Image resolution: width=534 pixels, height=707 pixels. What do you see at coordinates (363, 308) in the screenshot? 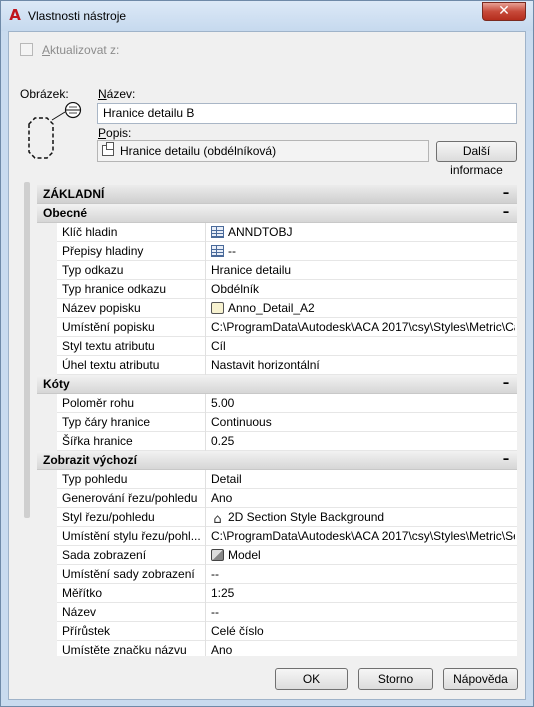
I see `property-value: Anno_Detail_A2` at bounding box center [363, 308].